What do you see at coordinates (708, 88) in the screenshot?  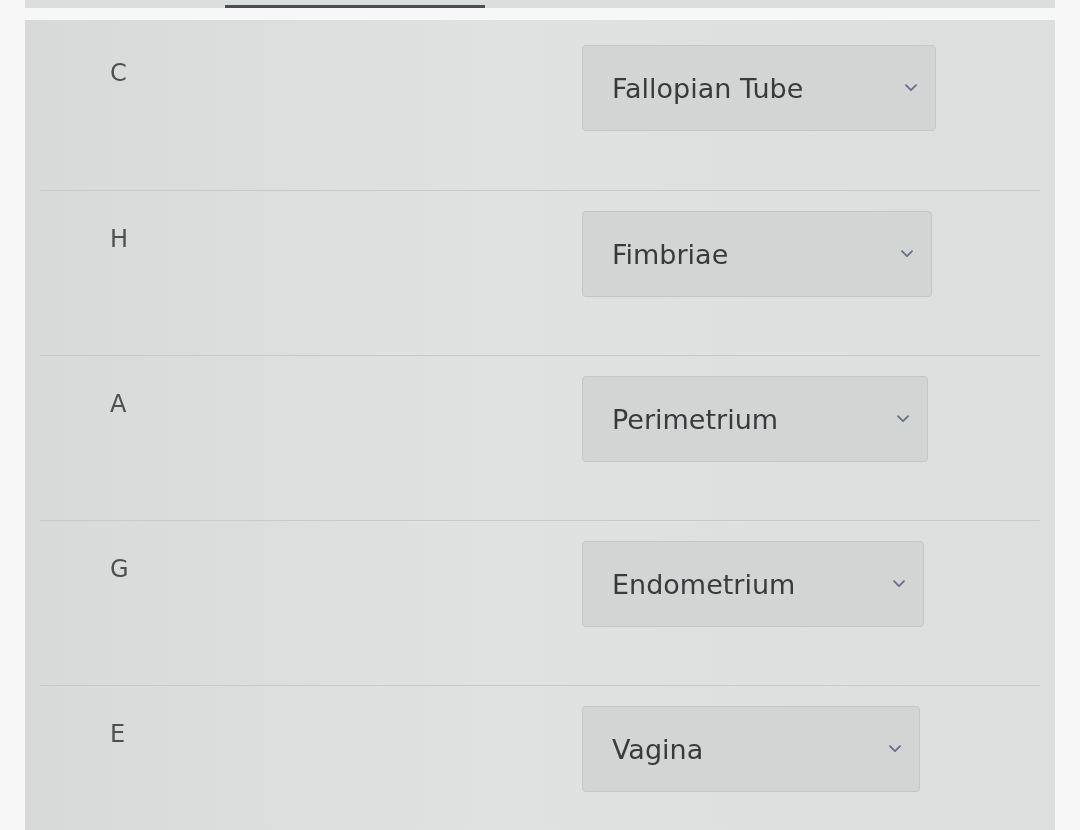 I see `dropdown-value: Fallopian Tube` at bounding box center [708, 88].